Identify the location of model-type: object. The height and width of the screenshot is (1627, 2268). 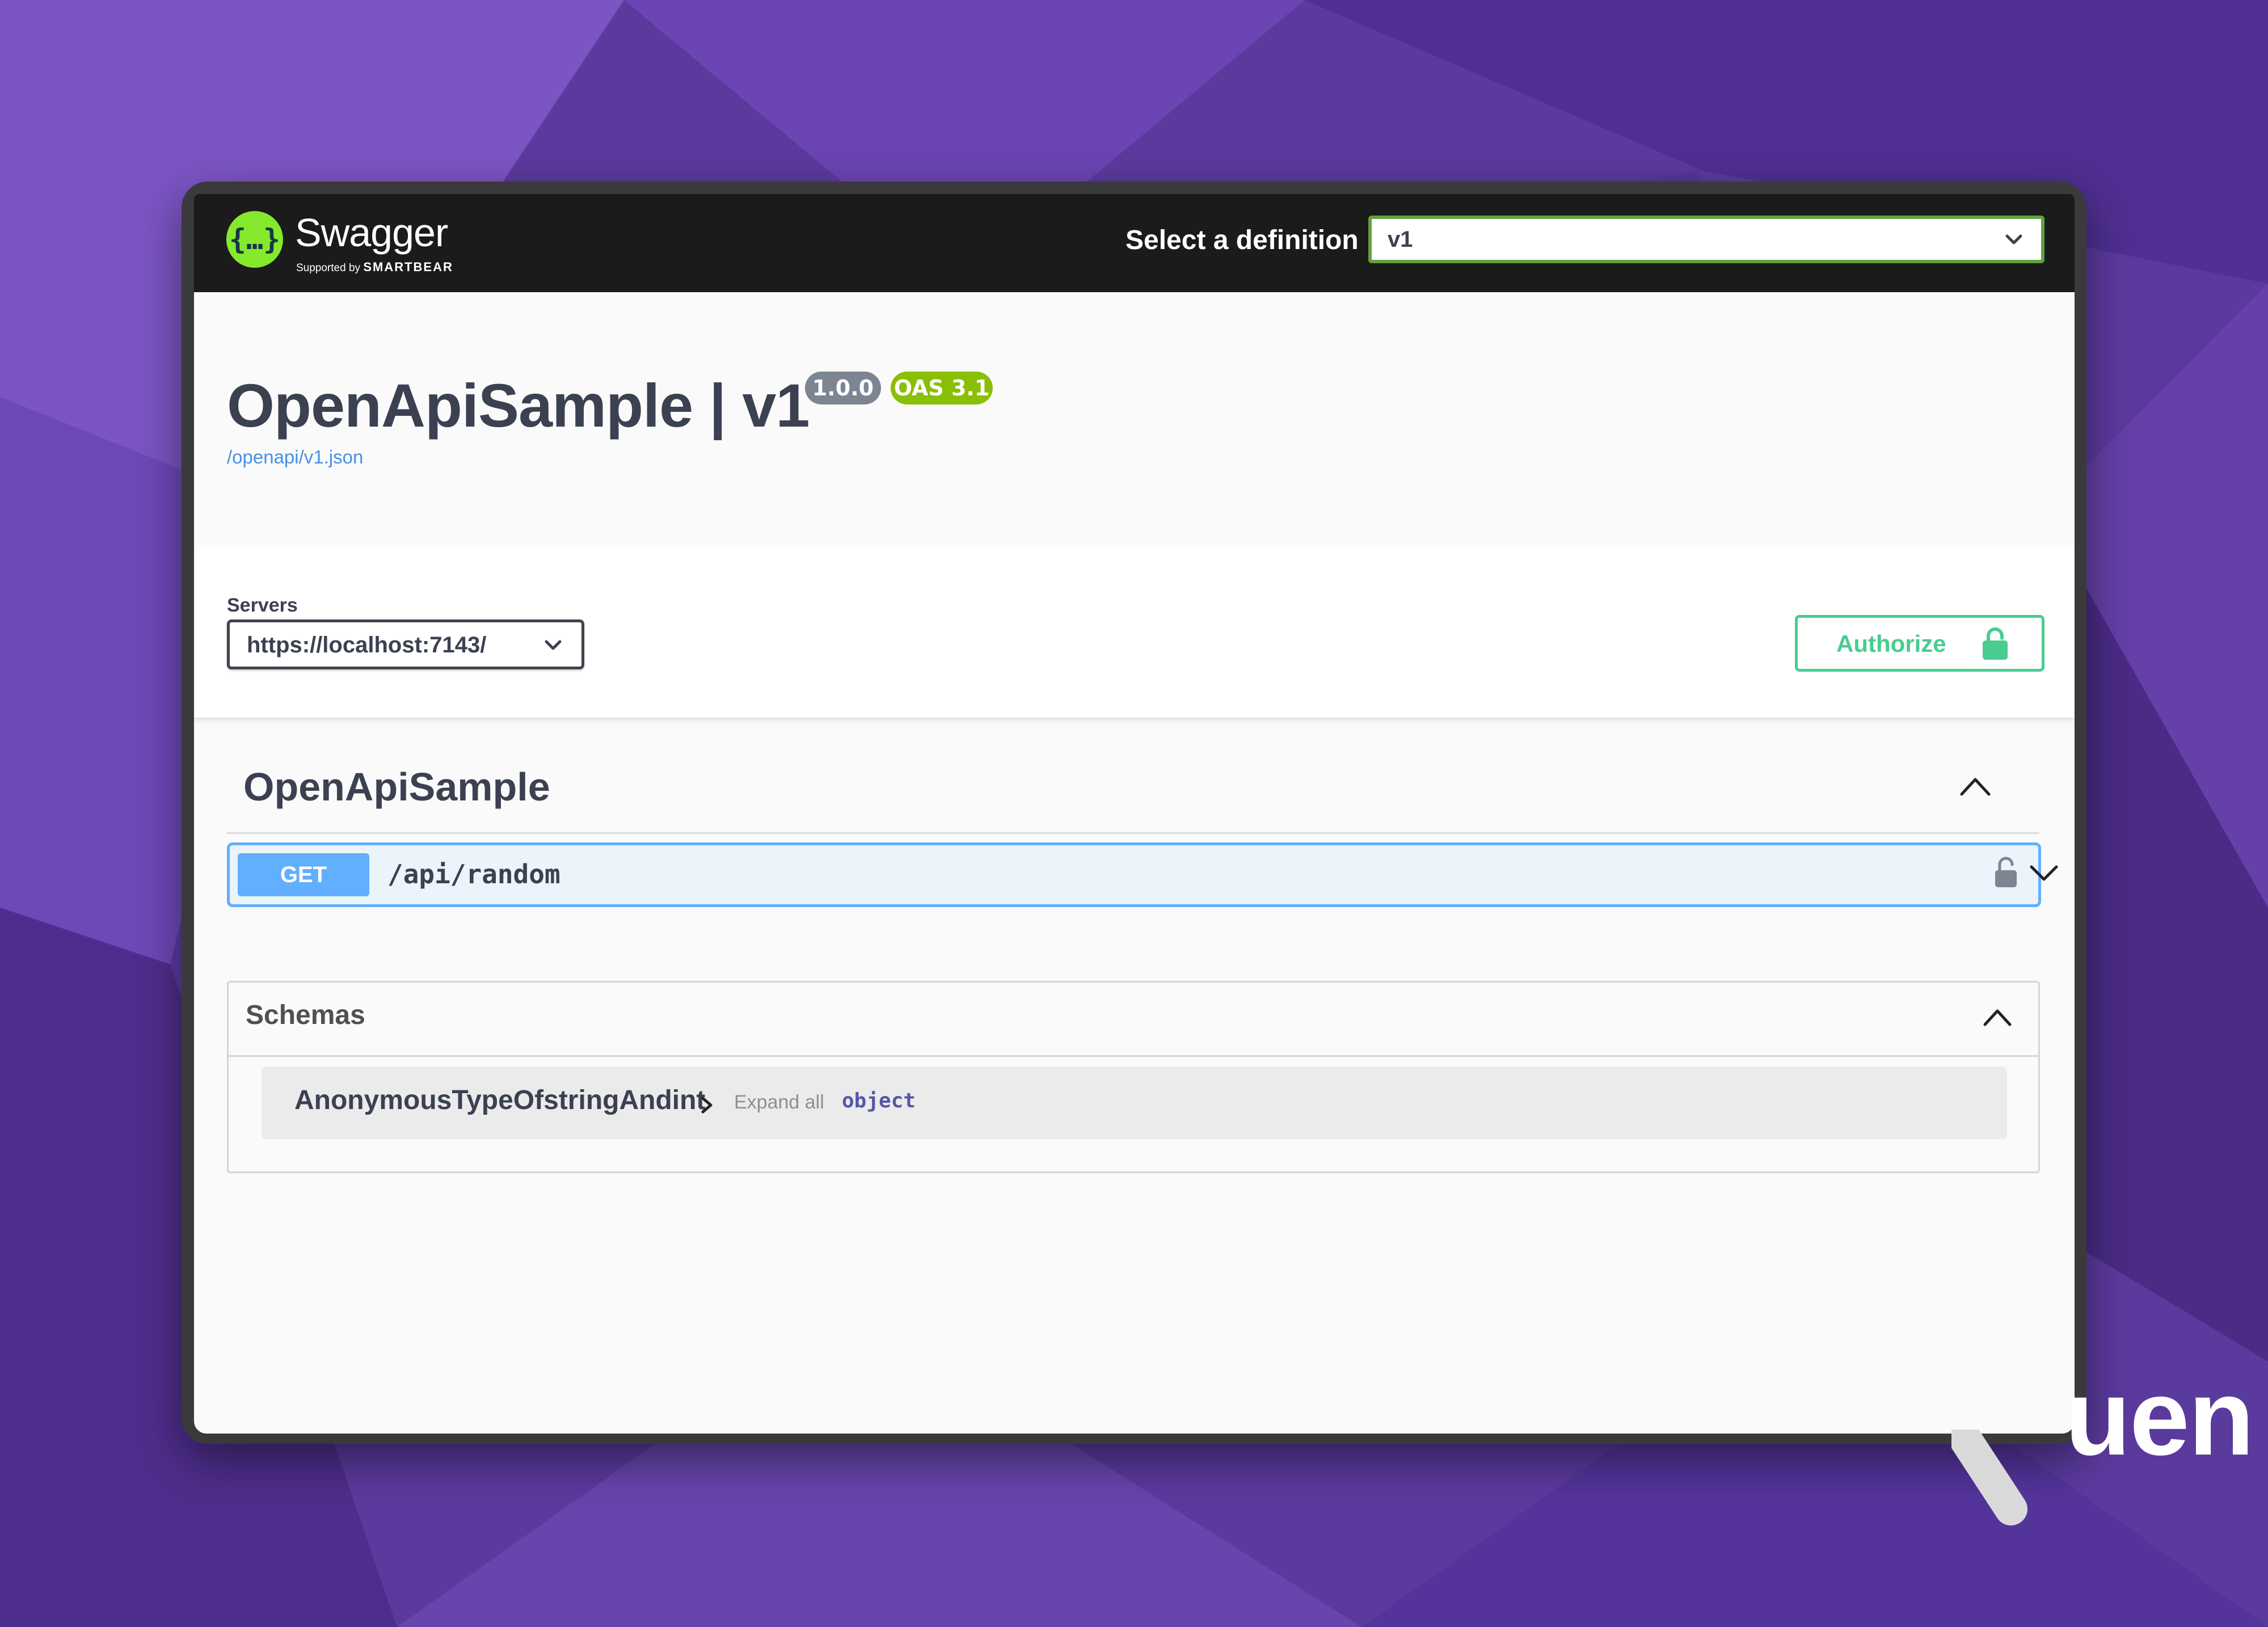
(879, 1100).